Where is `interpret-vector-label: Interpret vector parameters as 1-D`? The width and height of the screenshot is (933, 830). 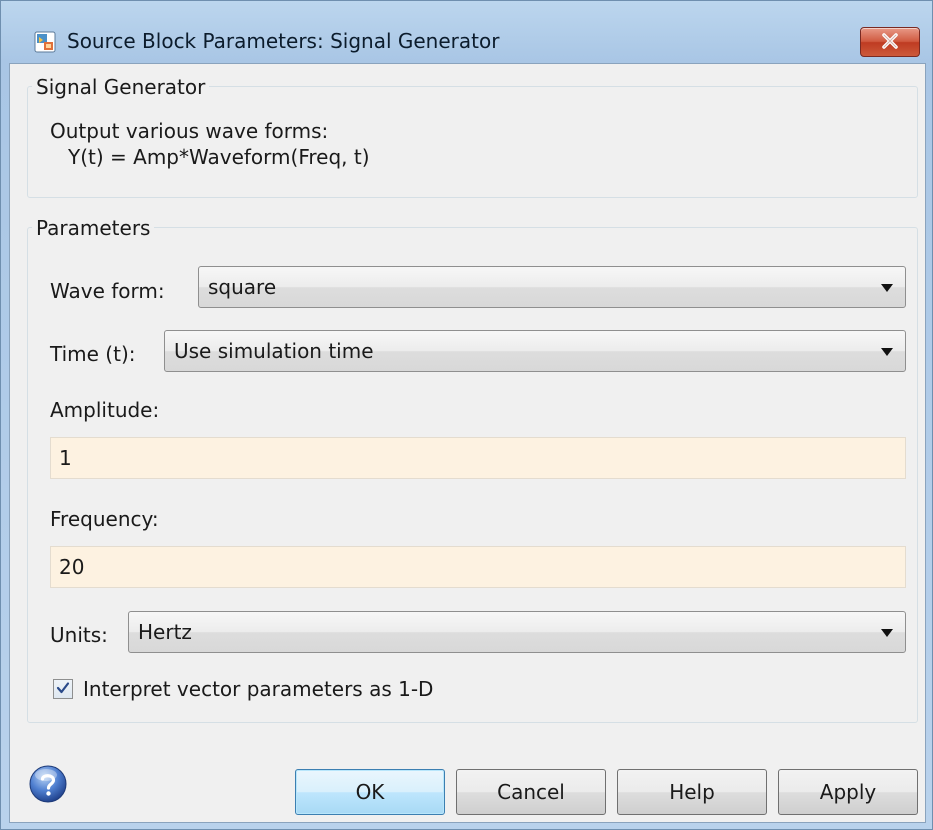 interpret-vector-label: Interpret vector parameters as 1-D is located at coordinates (258, 689).